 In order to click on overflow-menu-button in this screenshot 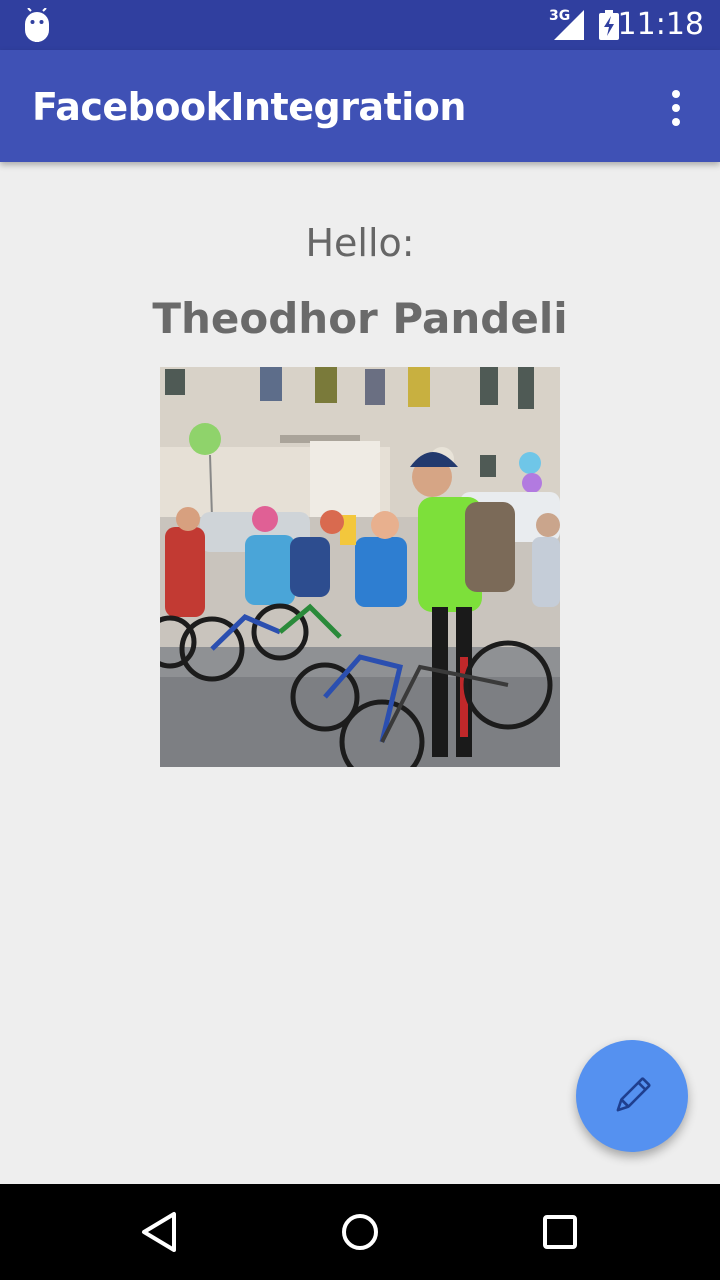, I will do `click(676, 108)`.